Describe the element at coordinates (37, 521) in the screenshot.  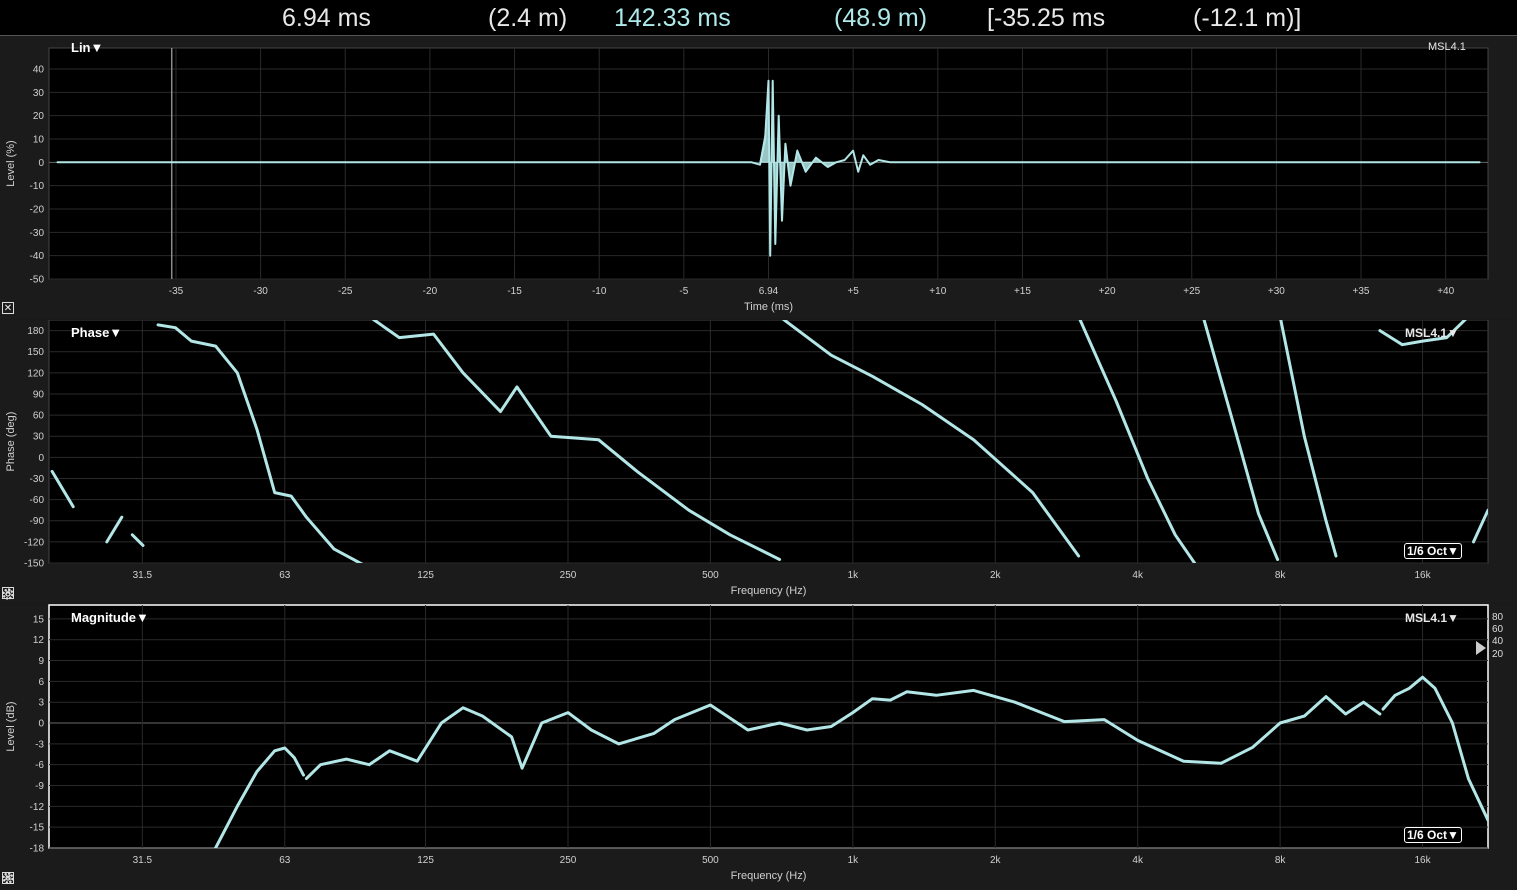
I see `y-tick-label: -90` at that location.